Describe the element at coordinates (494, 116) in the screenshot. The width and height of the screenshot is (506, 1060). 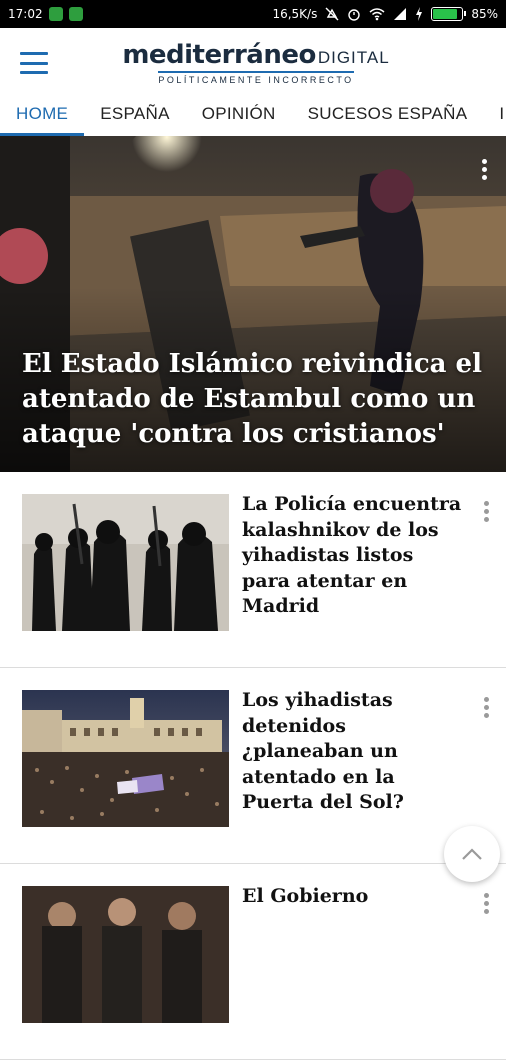
I see `tab-overflow: I` at that location.